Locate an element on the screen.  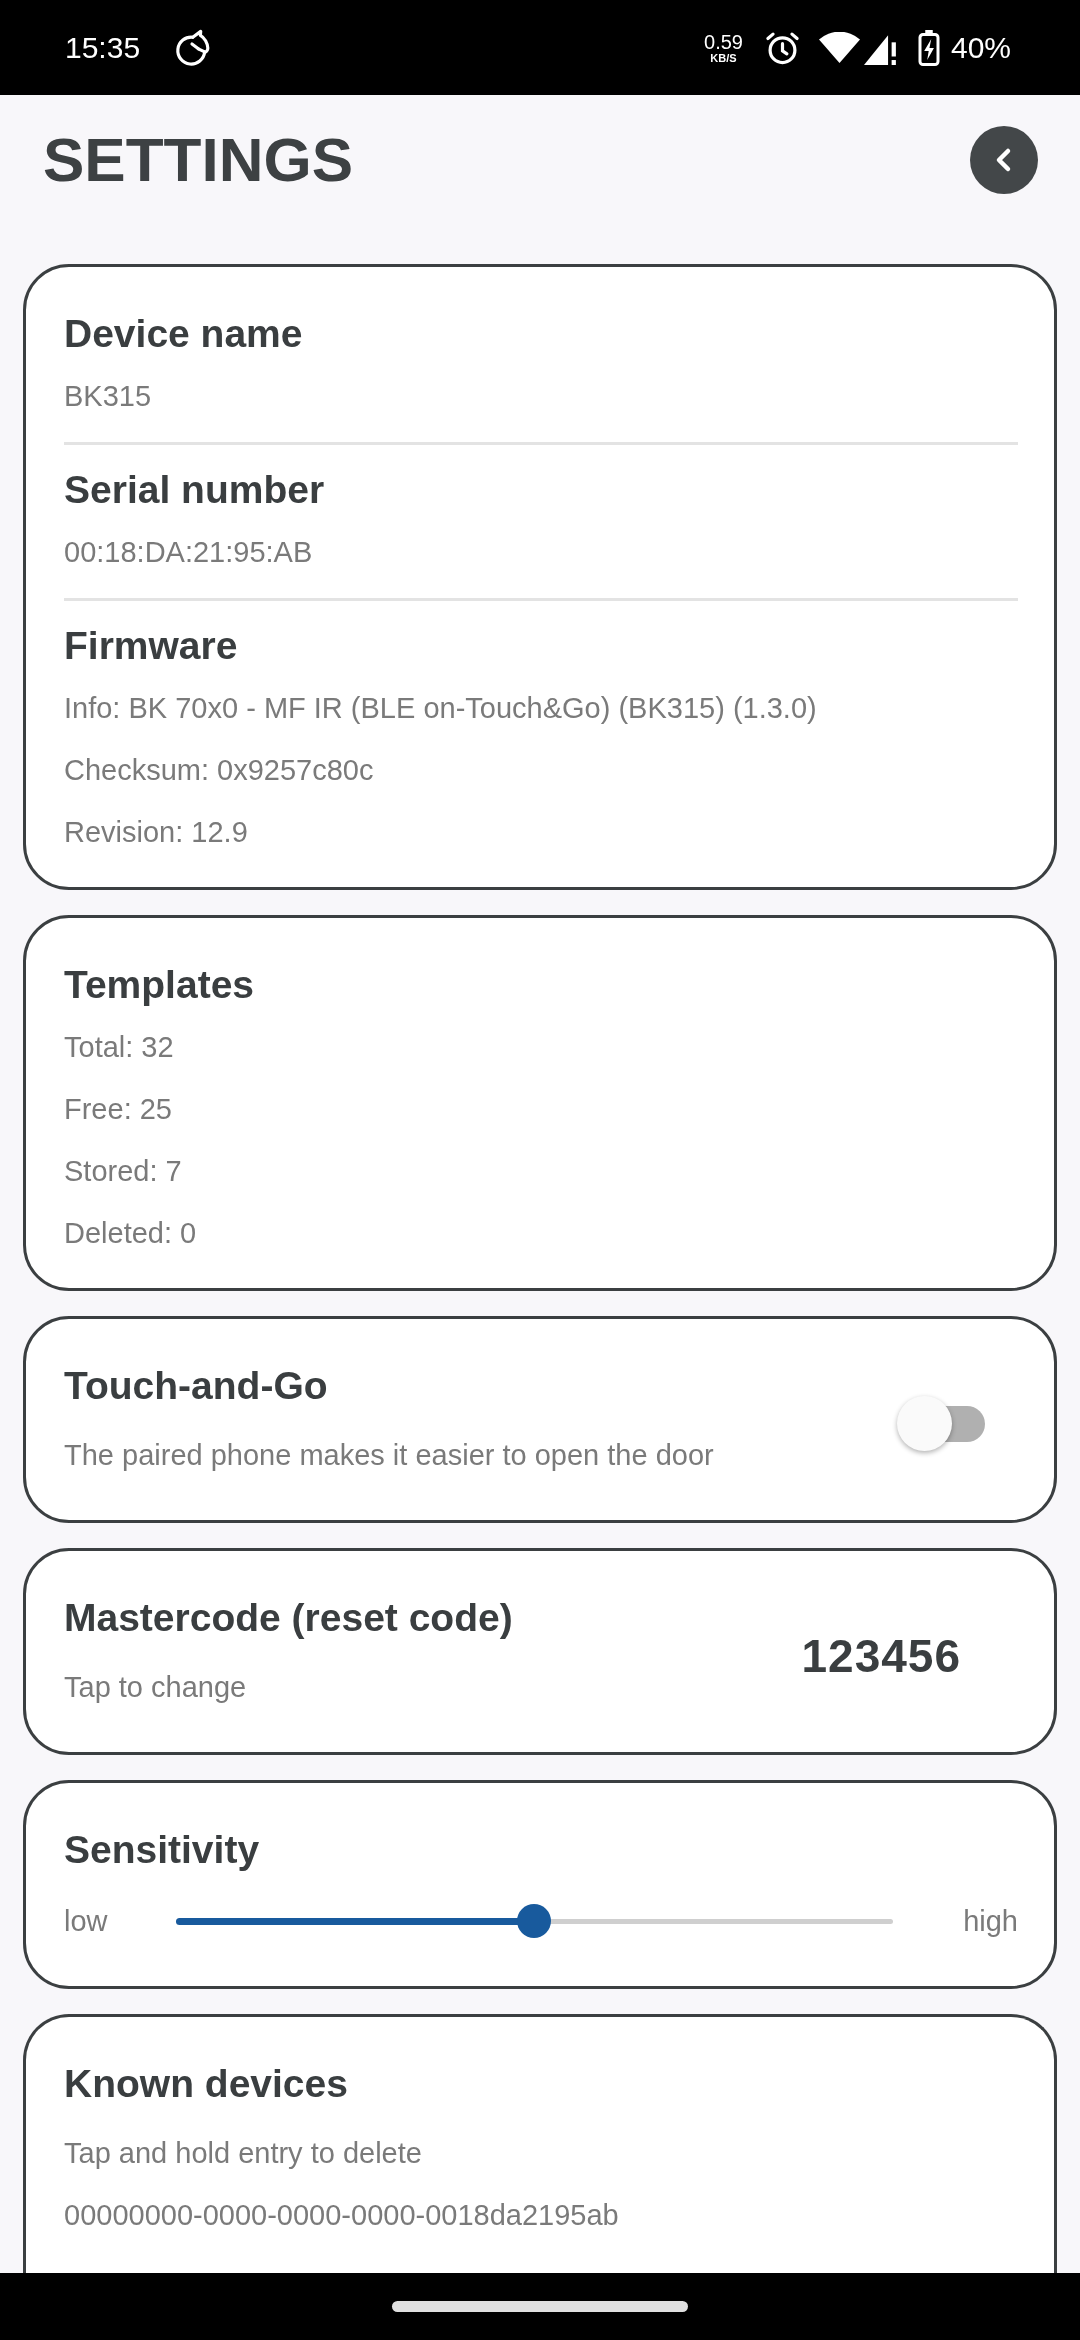
section-title: Mastercode (reset code) is located at coordinates (289, 1618).